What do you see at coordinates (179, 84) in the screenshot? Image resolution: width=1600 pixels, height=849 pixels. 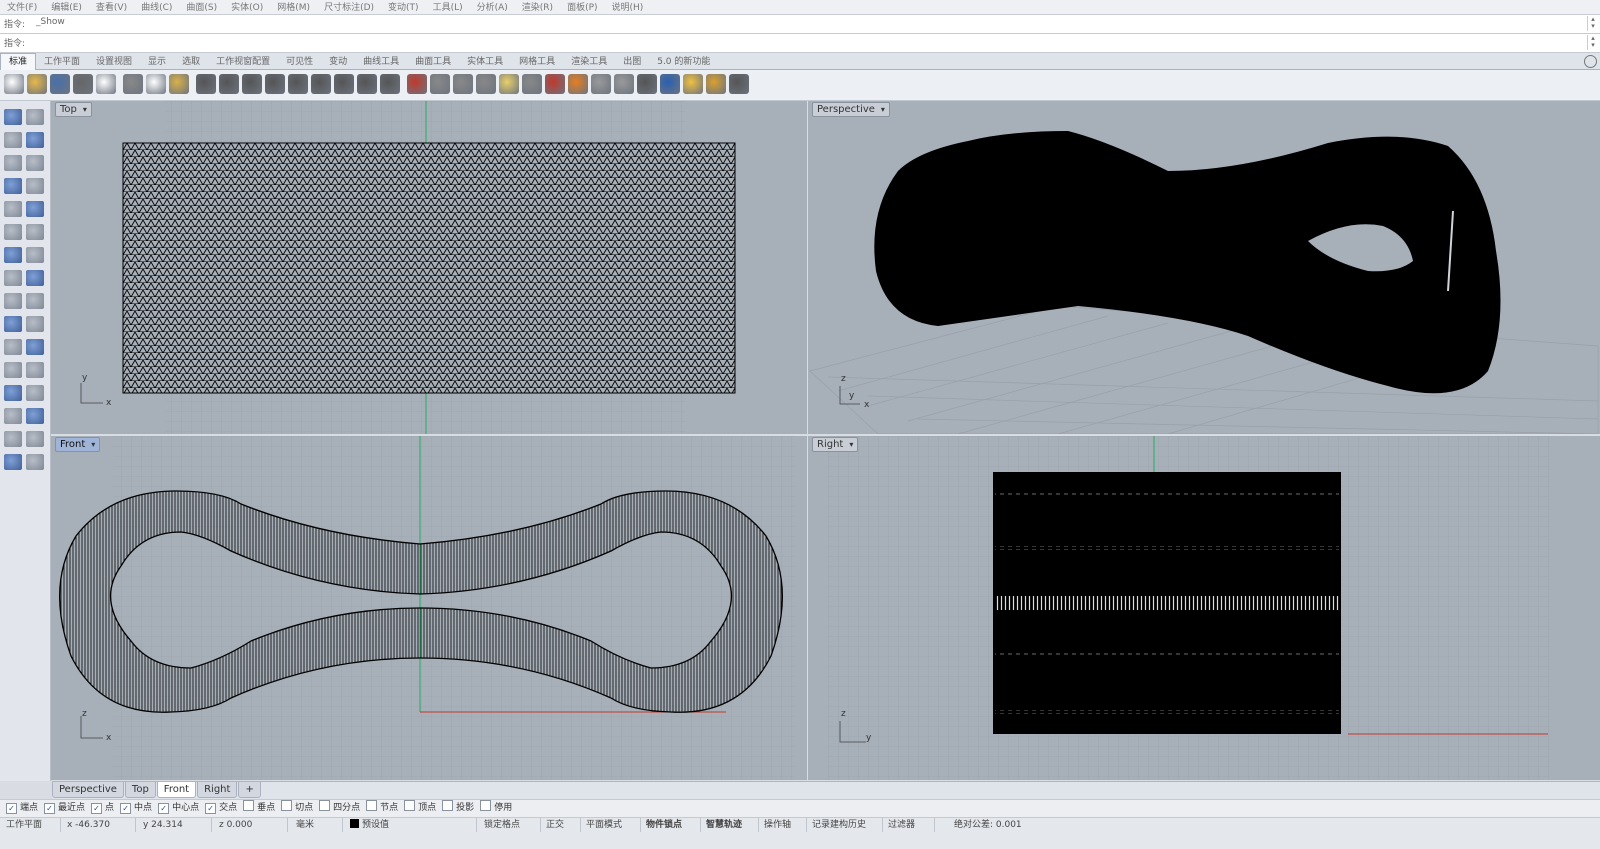 I see `paste-icon` at bounding box center [179, 84].